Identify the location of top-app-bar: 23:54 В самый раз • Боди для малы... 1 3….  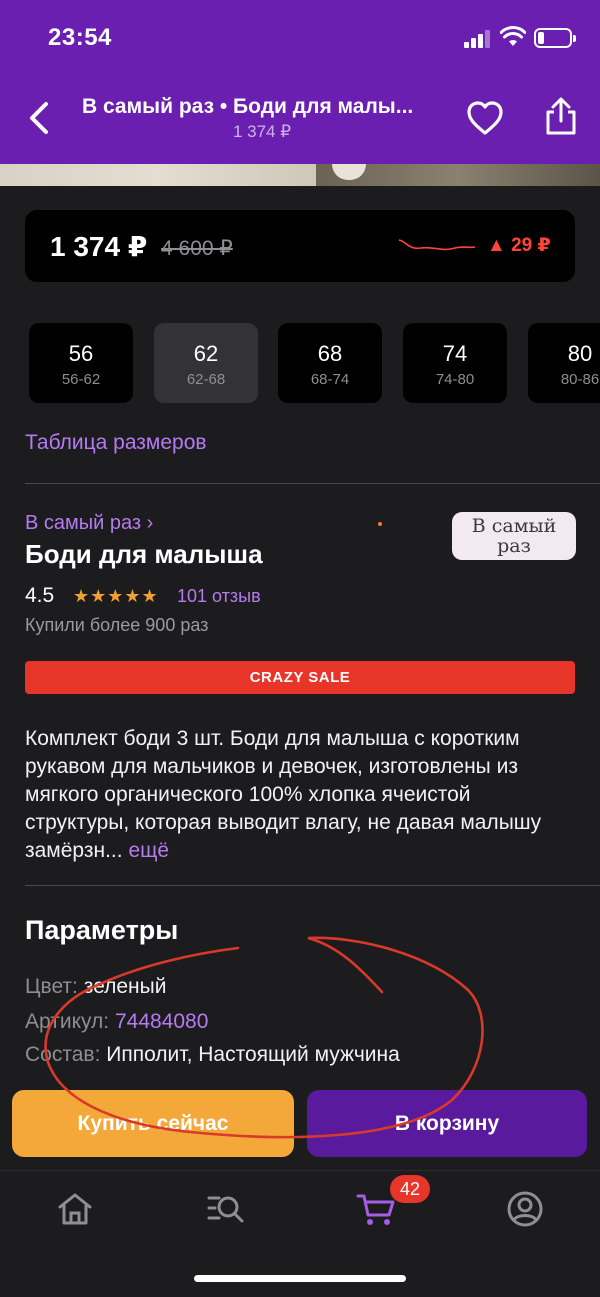
(300, 82).